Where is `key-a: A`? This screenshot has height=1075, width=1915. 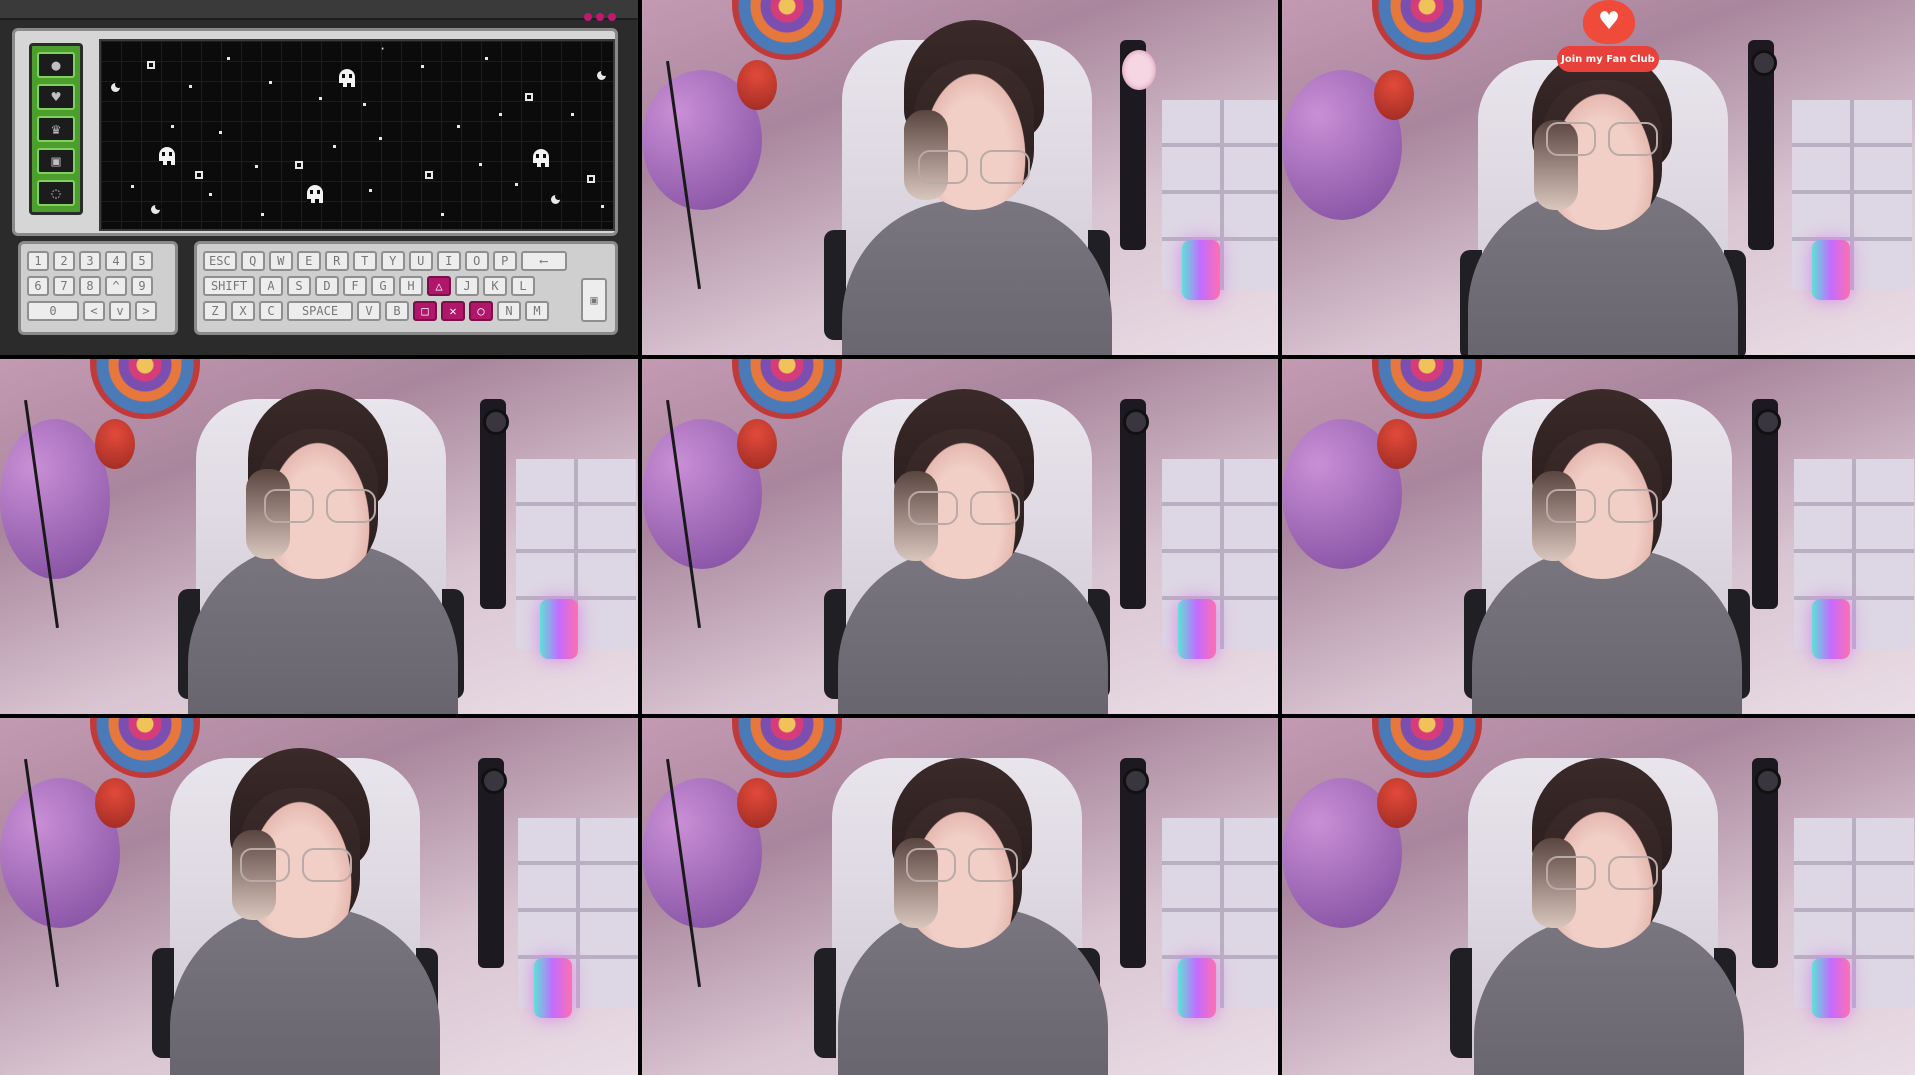 key-a: A is located at coordinates (271, 286).